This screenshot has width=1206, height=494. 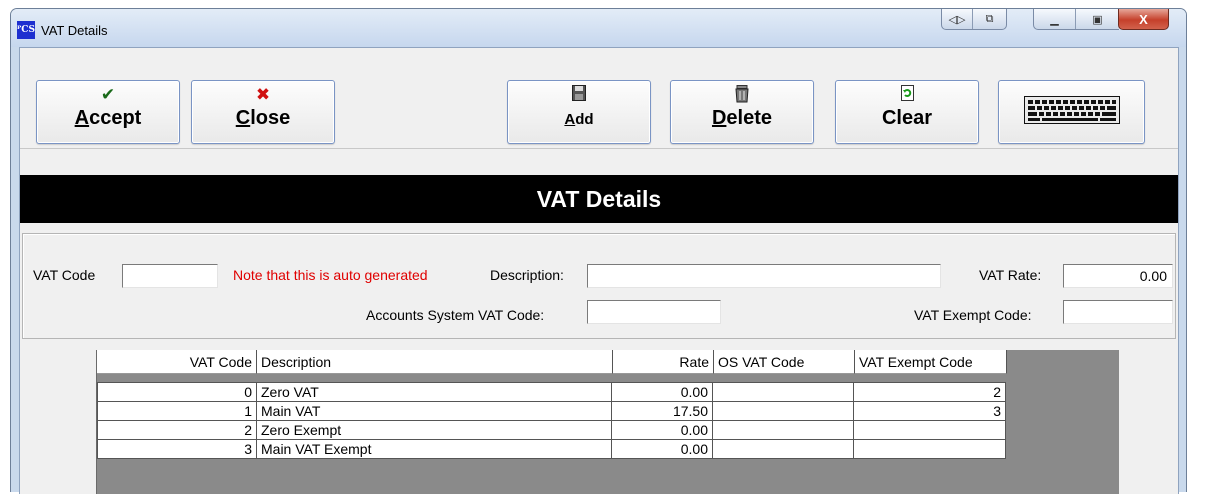 What do you see at coordinates (1010, 275) in the screenshot?
I see `vat-rate-label: VAT Rate:` at bounding box center [1010, 275].